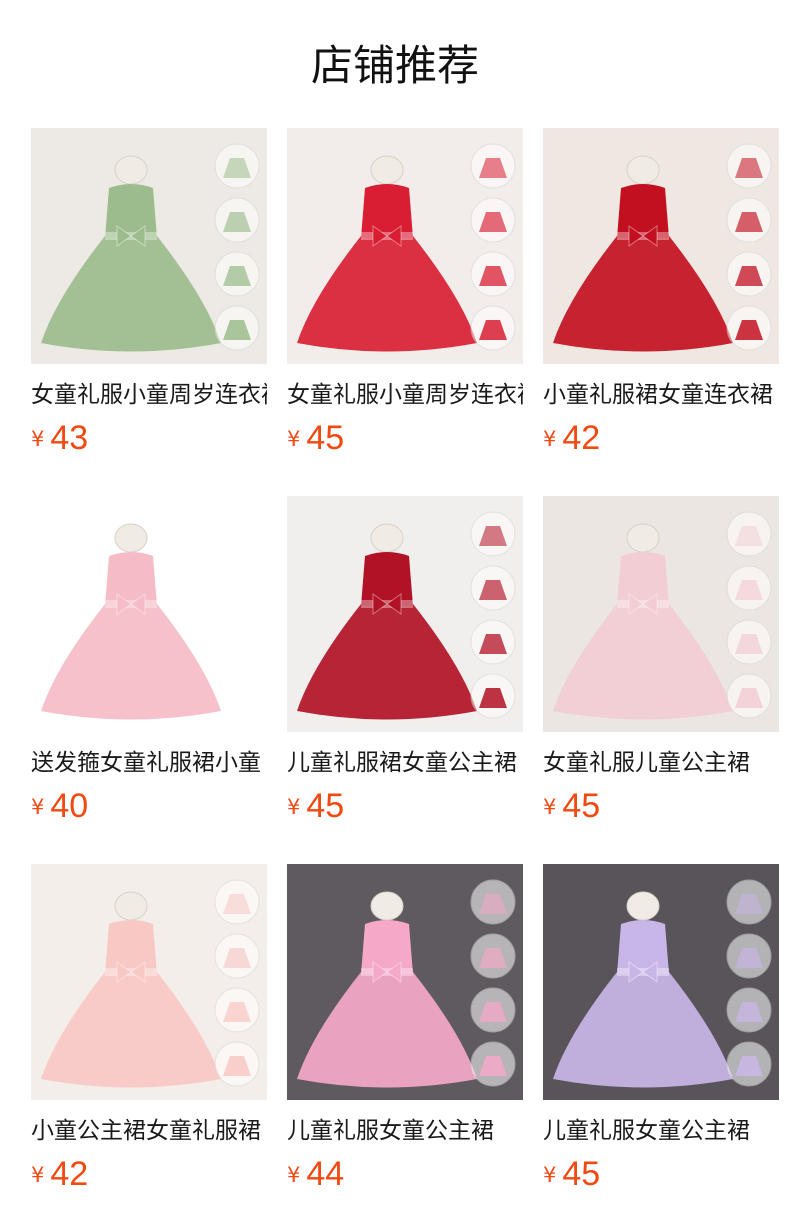 This screenshot has height=1232, width=790. What do you see at coordinates (149, 763) in the screenshot?
I see `product-name: 送发箍女童礼服裙小童` at bounding box center [149, 763].